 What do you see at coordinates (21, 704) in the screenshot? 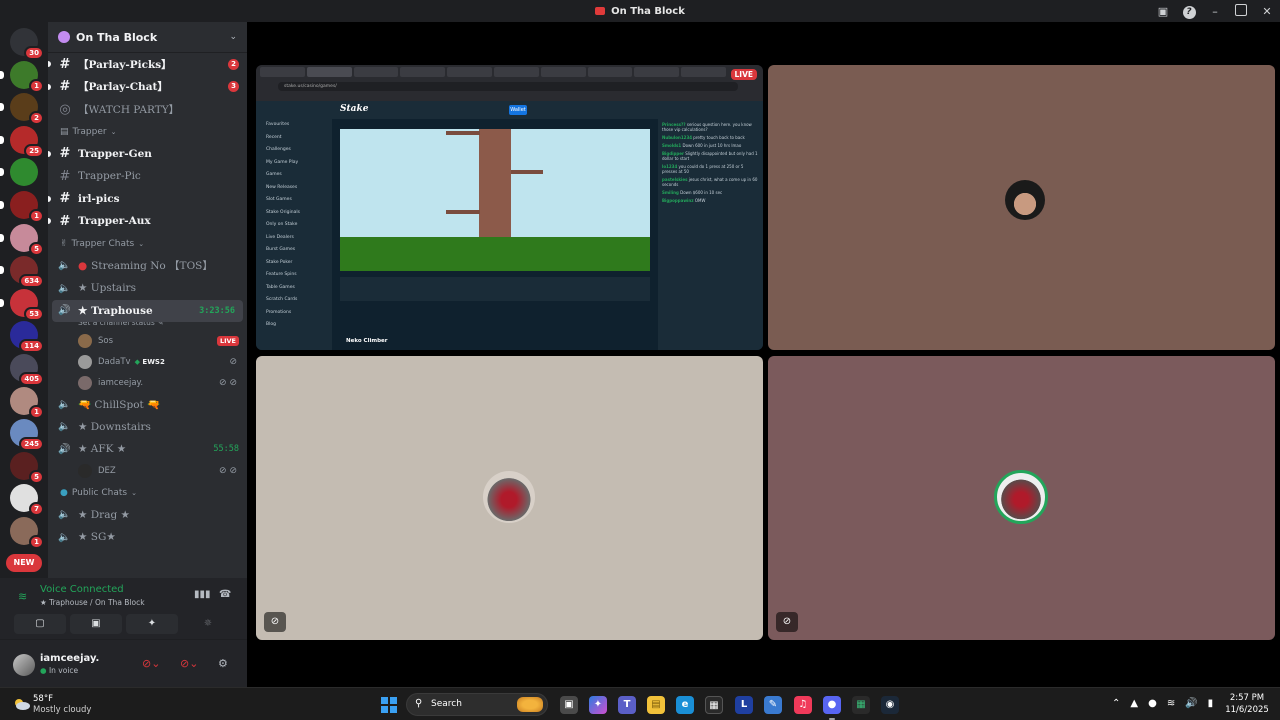
I see `cloudy-icon` at bounding box center [21, 704].